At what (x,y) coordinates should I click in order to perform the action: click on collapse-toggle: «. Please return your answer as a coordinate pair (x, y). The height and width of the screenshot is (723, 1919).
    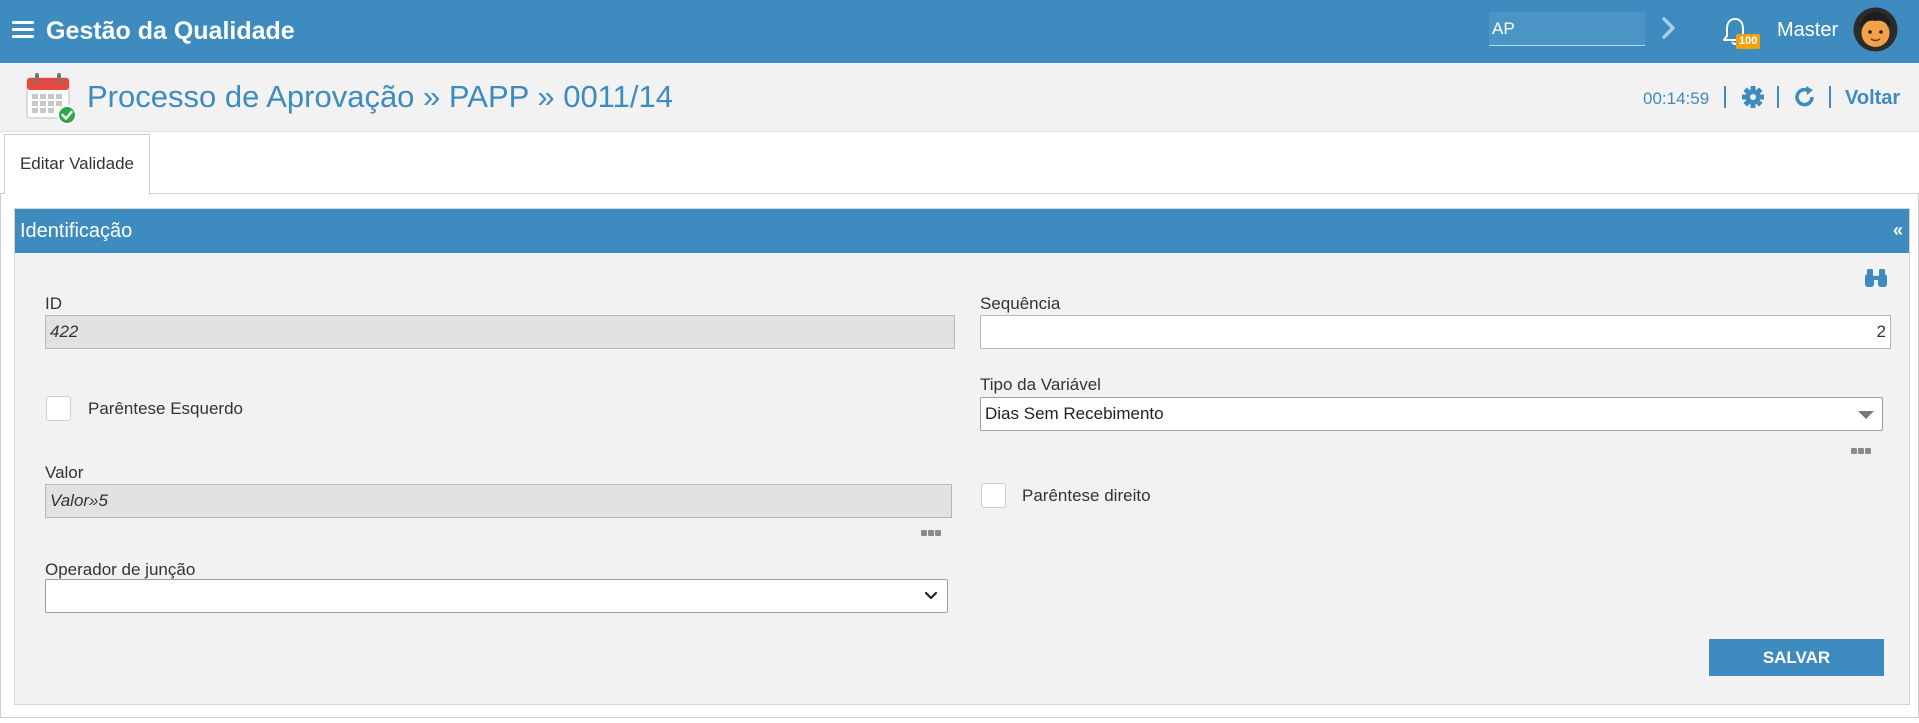
    Looking at the image, I should click on (1898, 230).